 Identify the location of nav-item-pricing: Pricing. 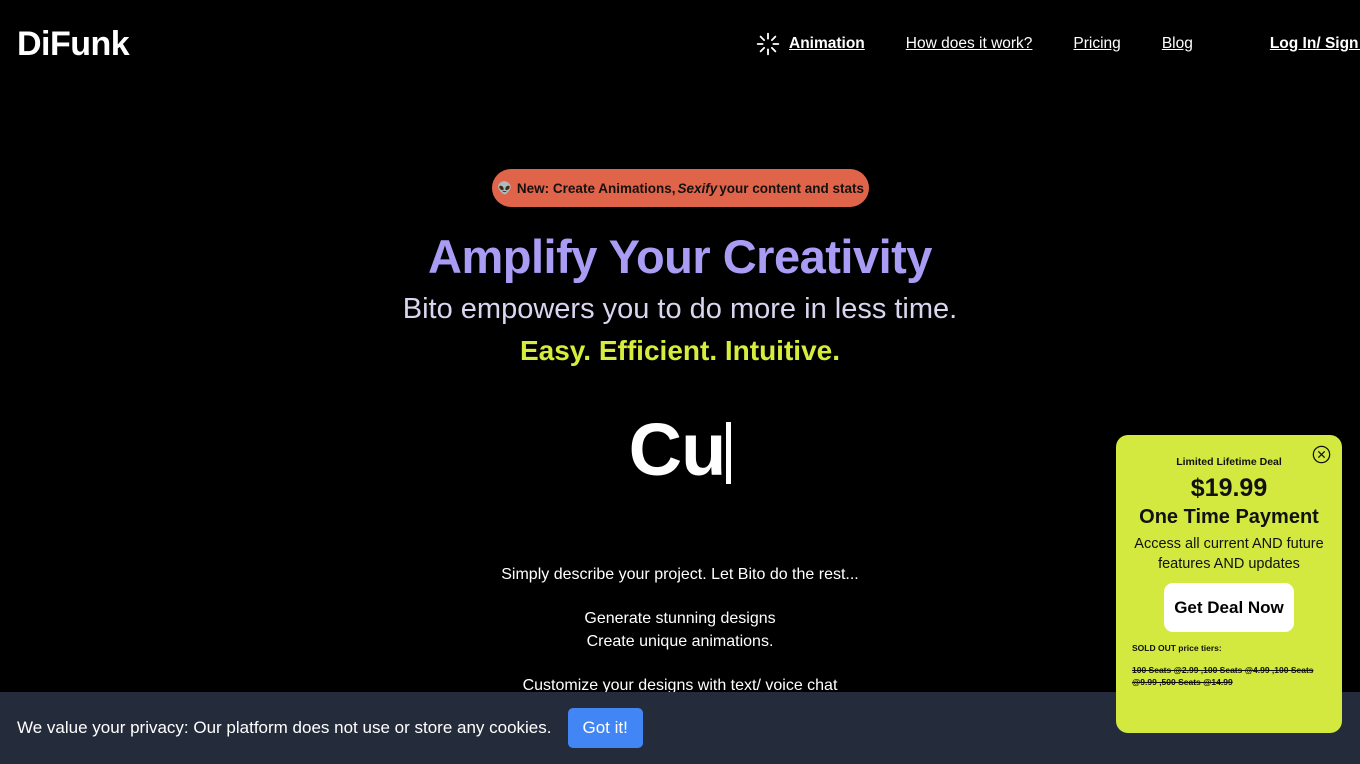
(1096, 44).